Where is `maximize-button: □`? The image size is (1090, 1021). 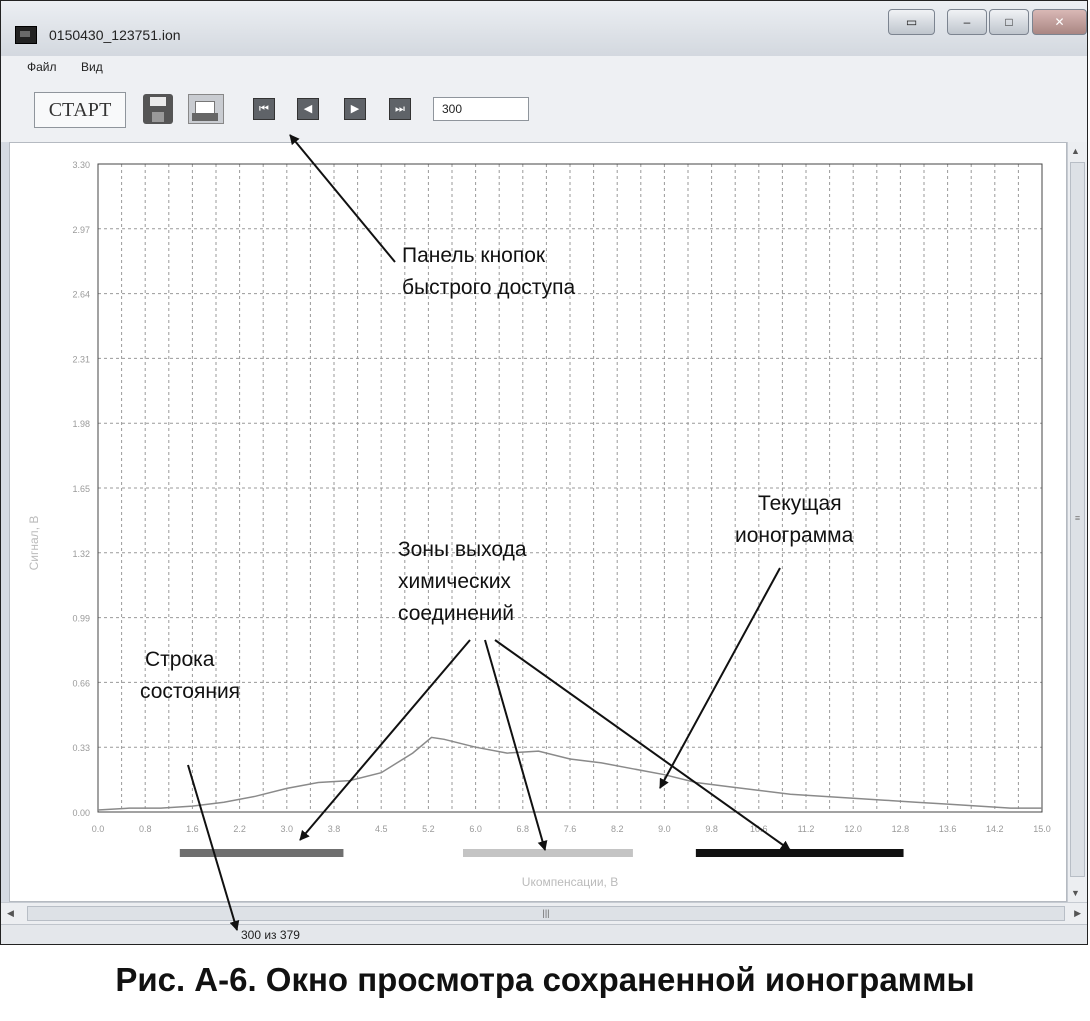 maximize-button: □ is located at coordinates (1009, 22).